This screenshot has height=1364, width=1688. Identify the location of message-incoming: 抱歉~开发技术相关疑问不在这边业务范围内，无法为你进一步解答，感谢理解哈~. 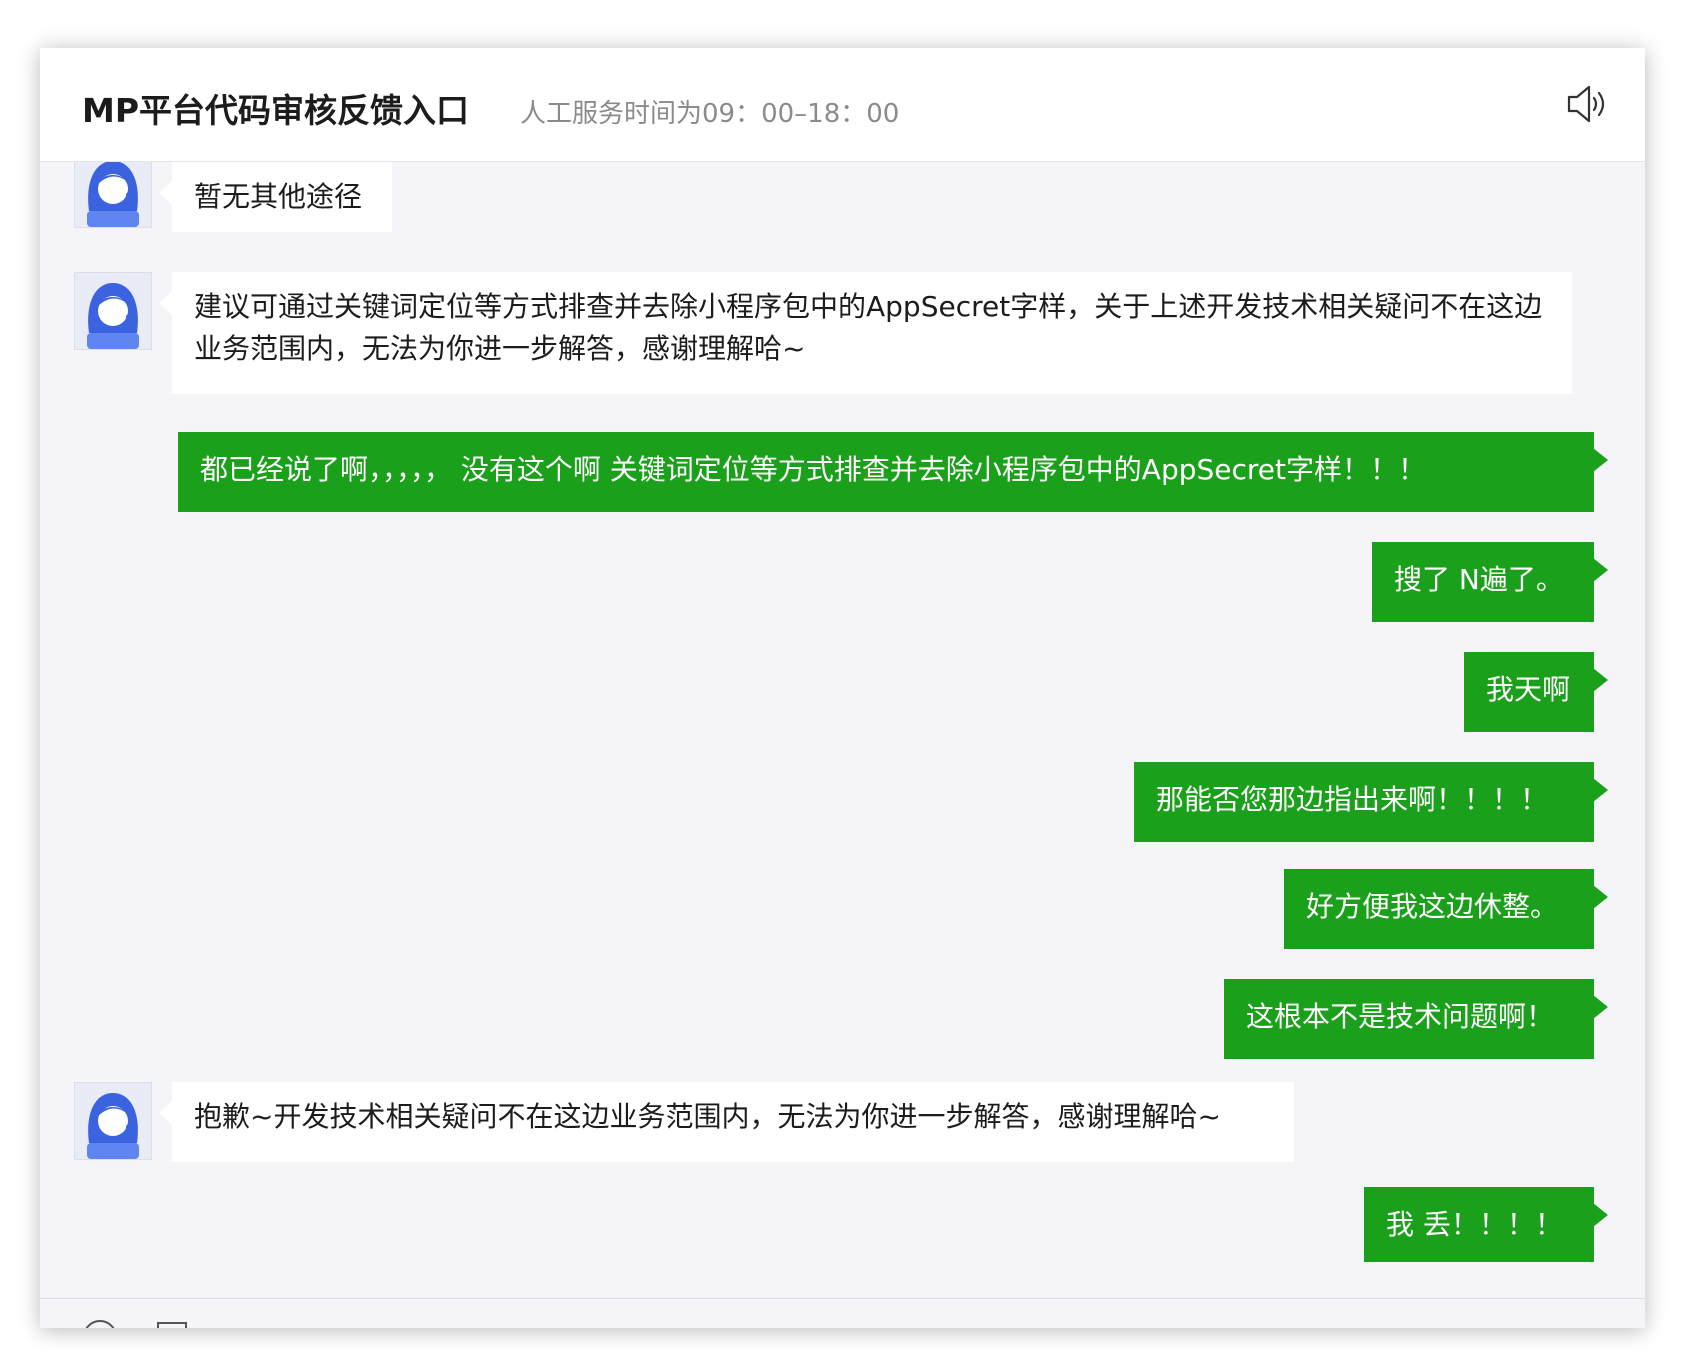
(842, 1127).